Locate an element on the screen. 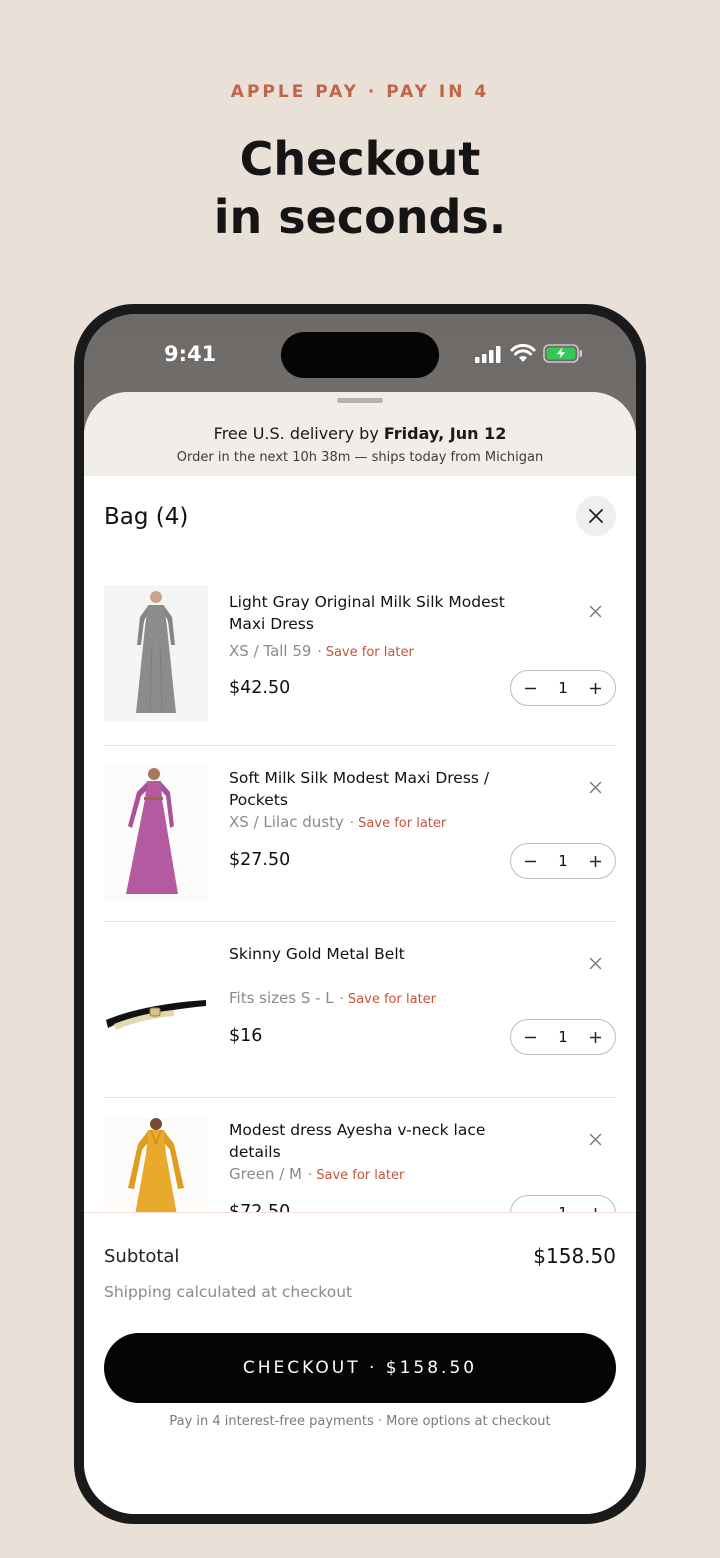  sheet-grabber is located at coordinates (360, 400).